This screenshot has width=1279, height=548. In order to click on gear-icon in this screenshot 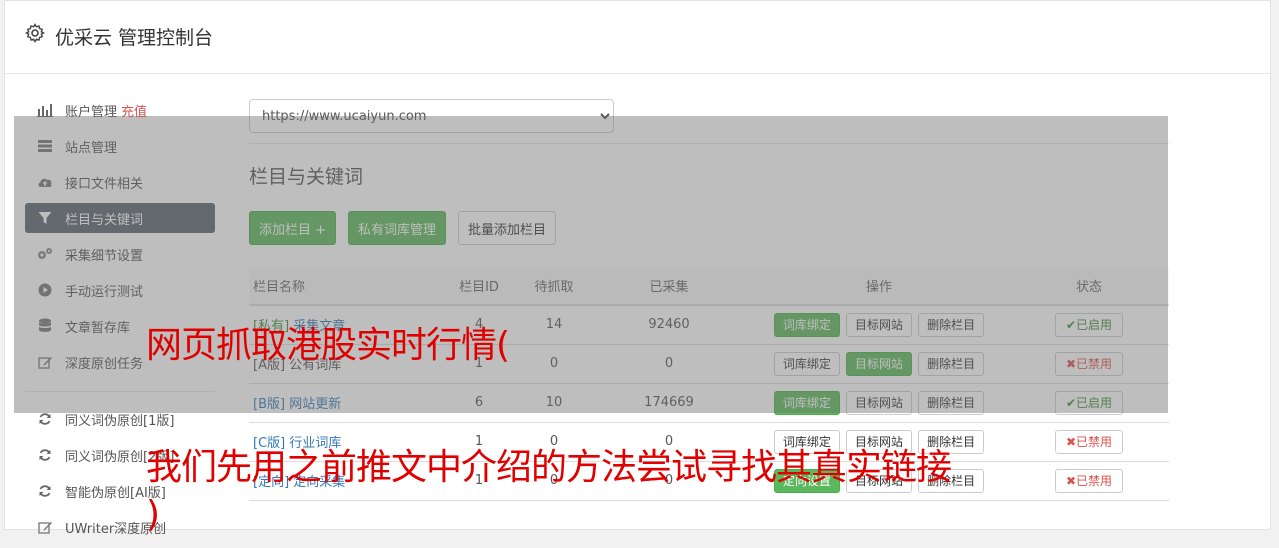, I will do `click(35, 33)`.